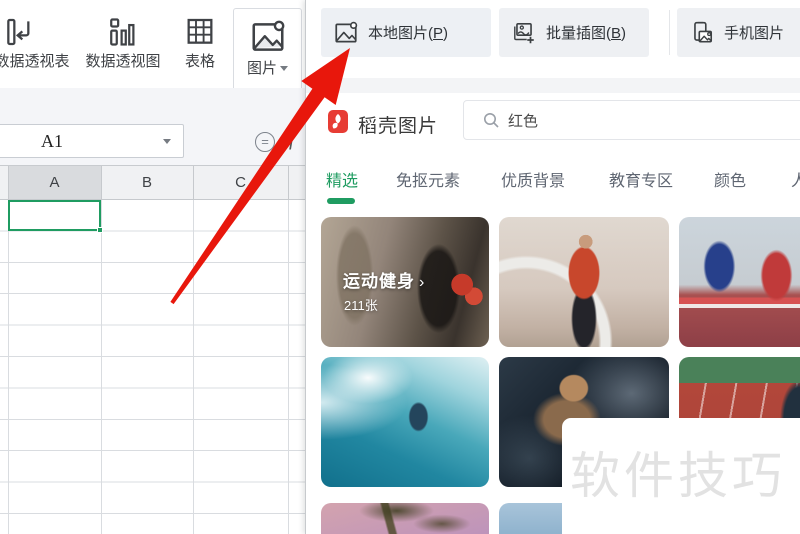  Describe the element at coordinates (553, 85) in the screenshot. I see `section-divider` at that location.